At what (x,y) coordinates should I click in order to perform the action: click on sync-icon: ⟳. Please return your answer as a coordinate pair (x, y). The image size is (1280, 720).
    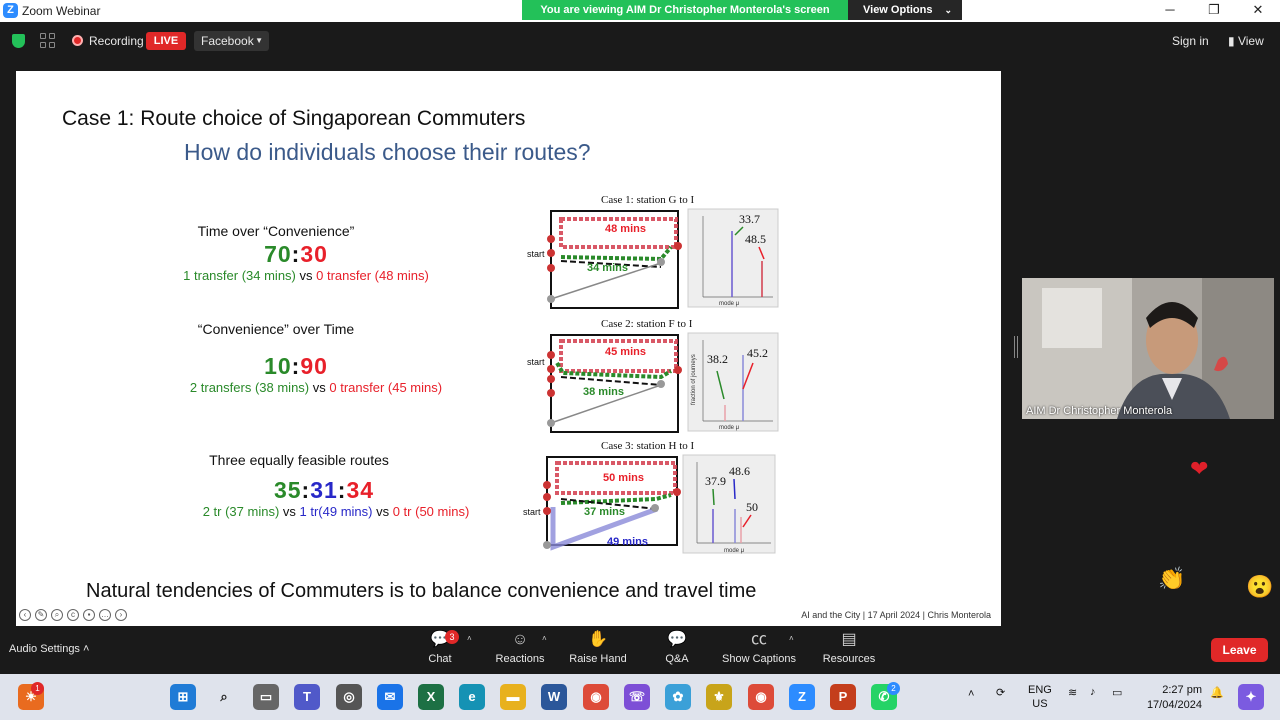
    Looking at the image, I should click on (1000, 692).